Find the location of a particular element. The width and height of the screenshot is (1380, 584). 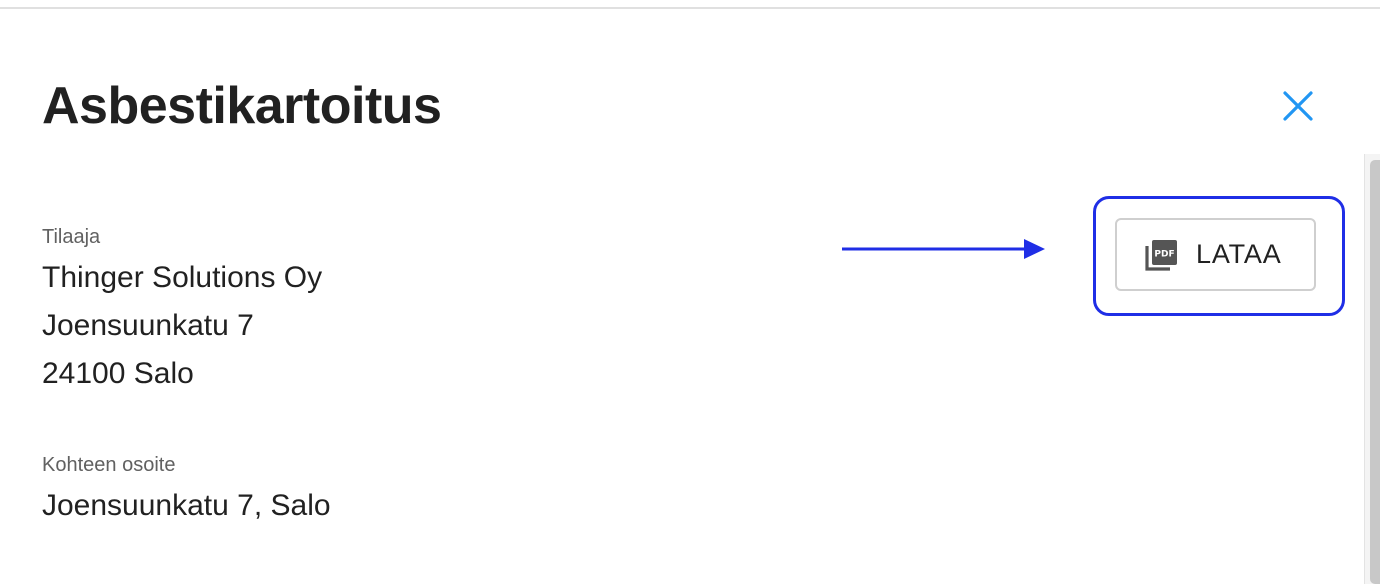

target-address-value: Joensuunkatu 7, Salo is located at coordinates (186, 505).